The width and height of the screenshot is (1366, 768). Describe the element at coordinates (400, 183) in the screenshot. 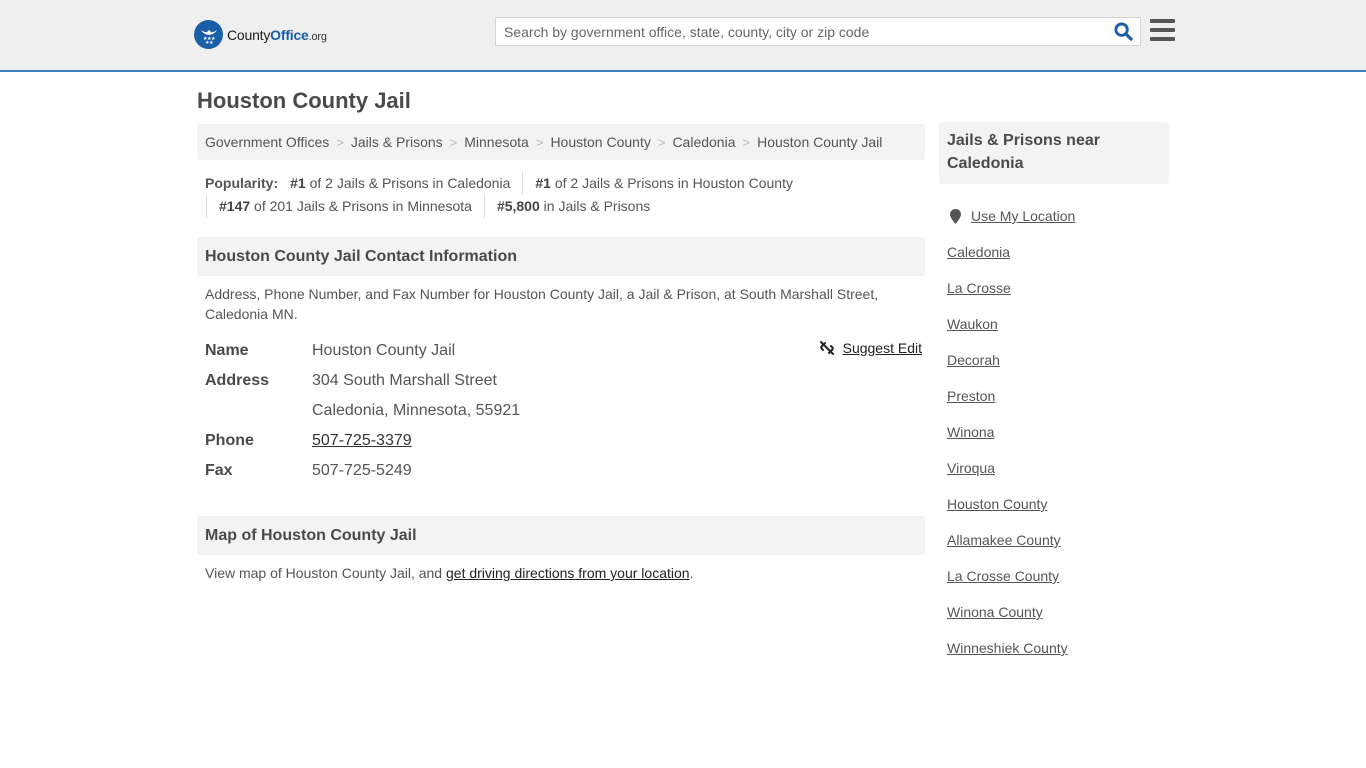

I see `popularity-item: #1 of 2 Jails & Prisons in Caledonia` at that location.